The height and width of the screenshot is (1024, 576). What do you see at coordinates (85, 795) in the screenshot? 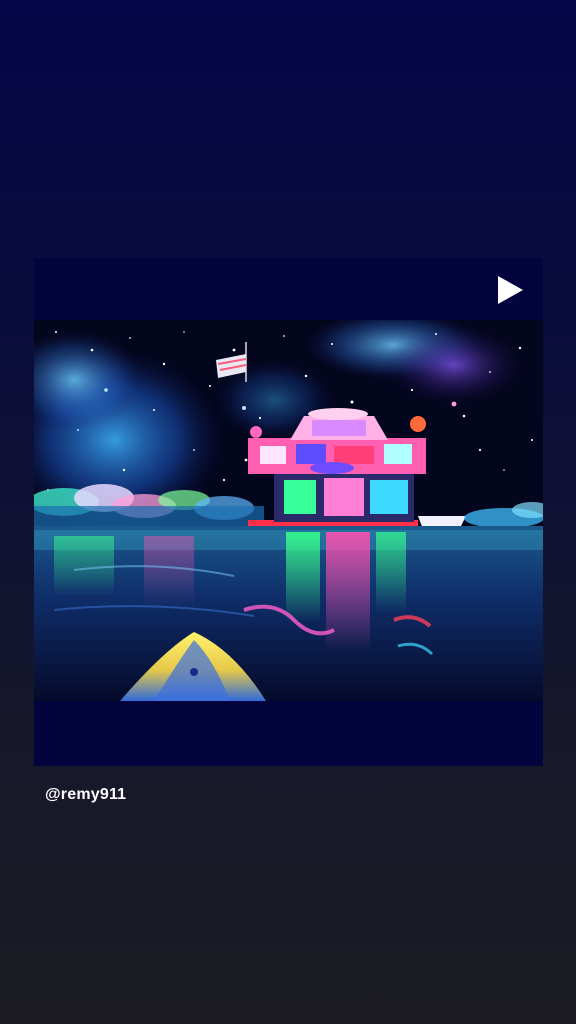
I see `username-label: @remy911` at bounding box center [85, 795].